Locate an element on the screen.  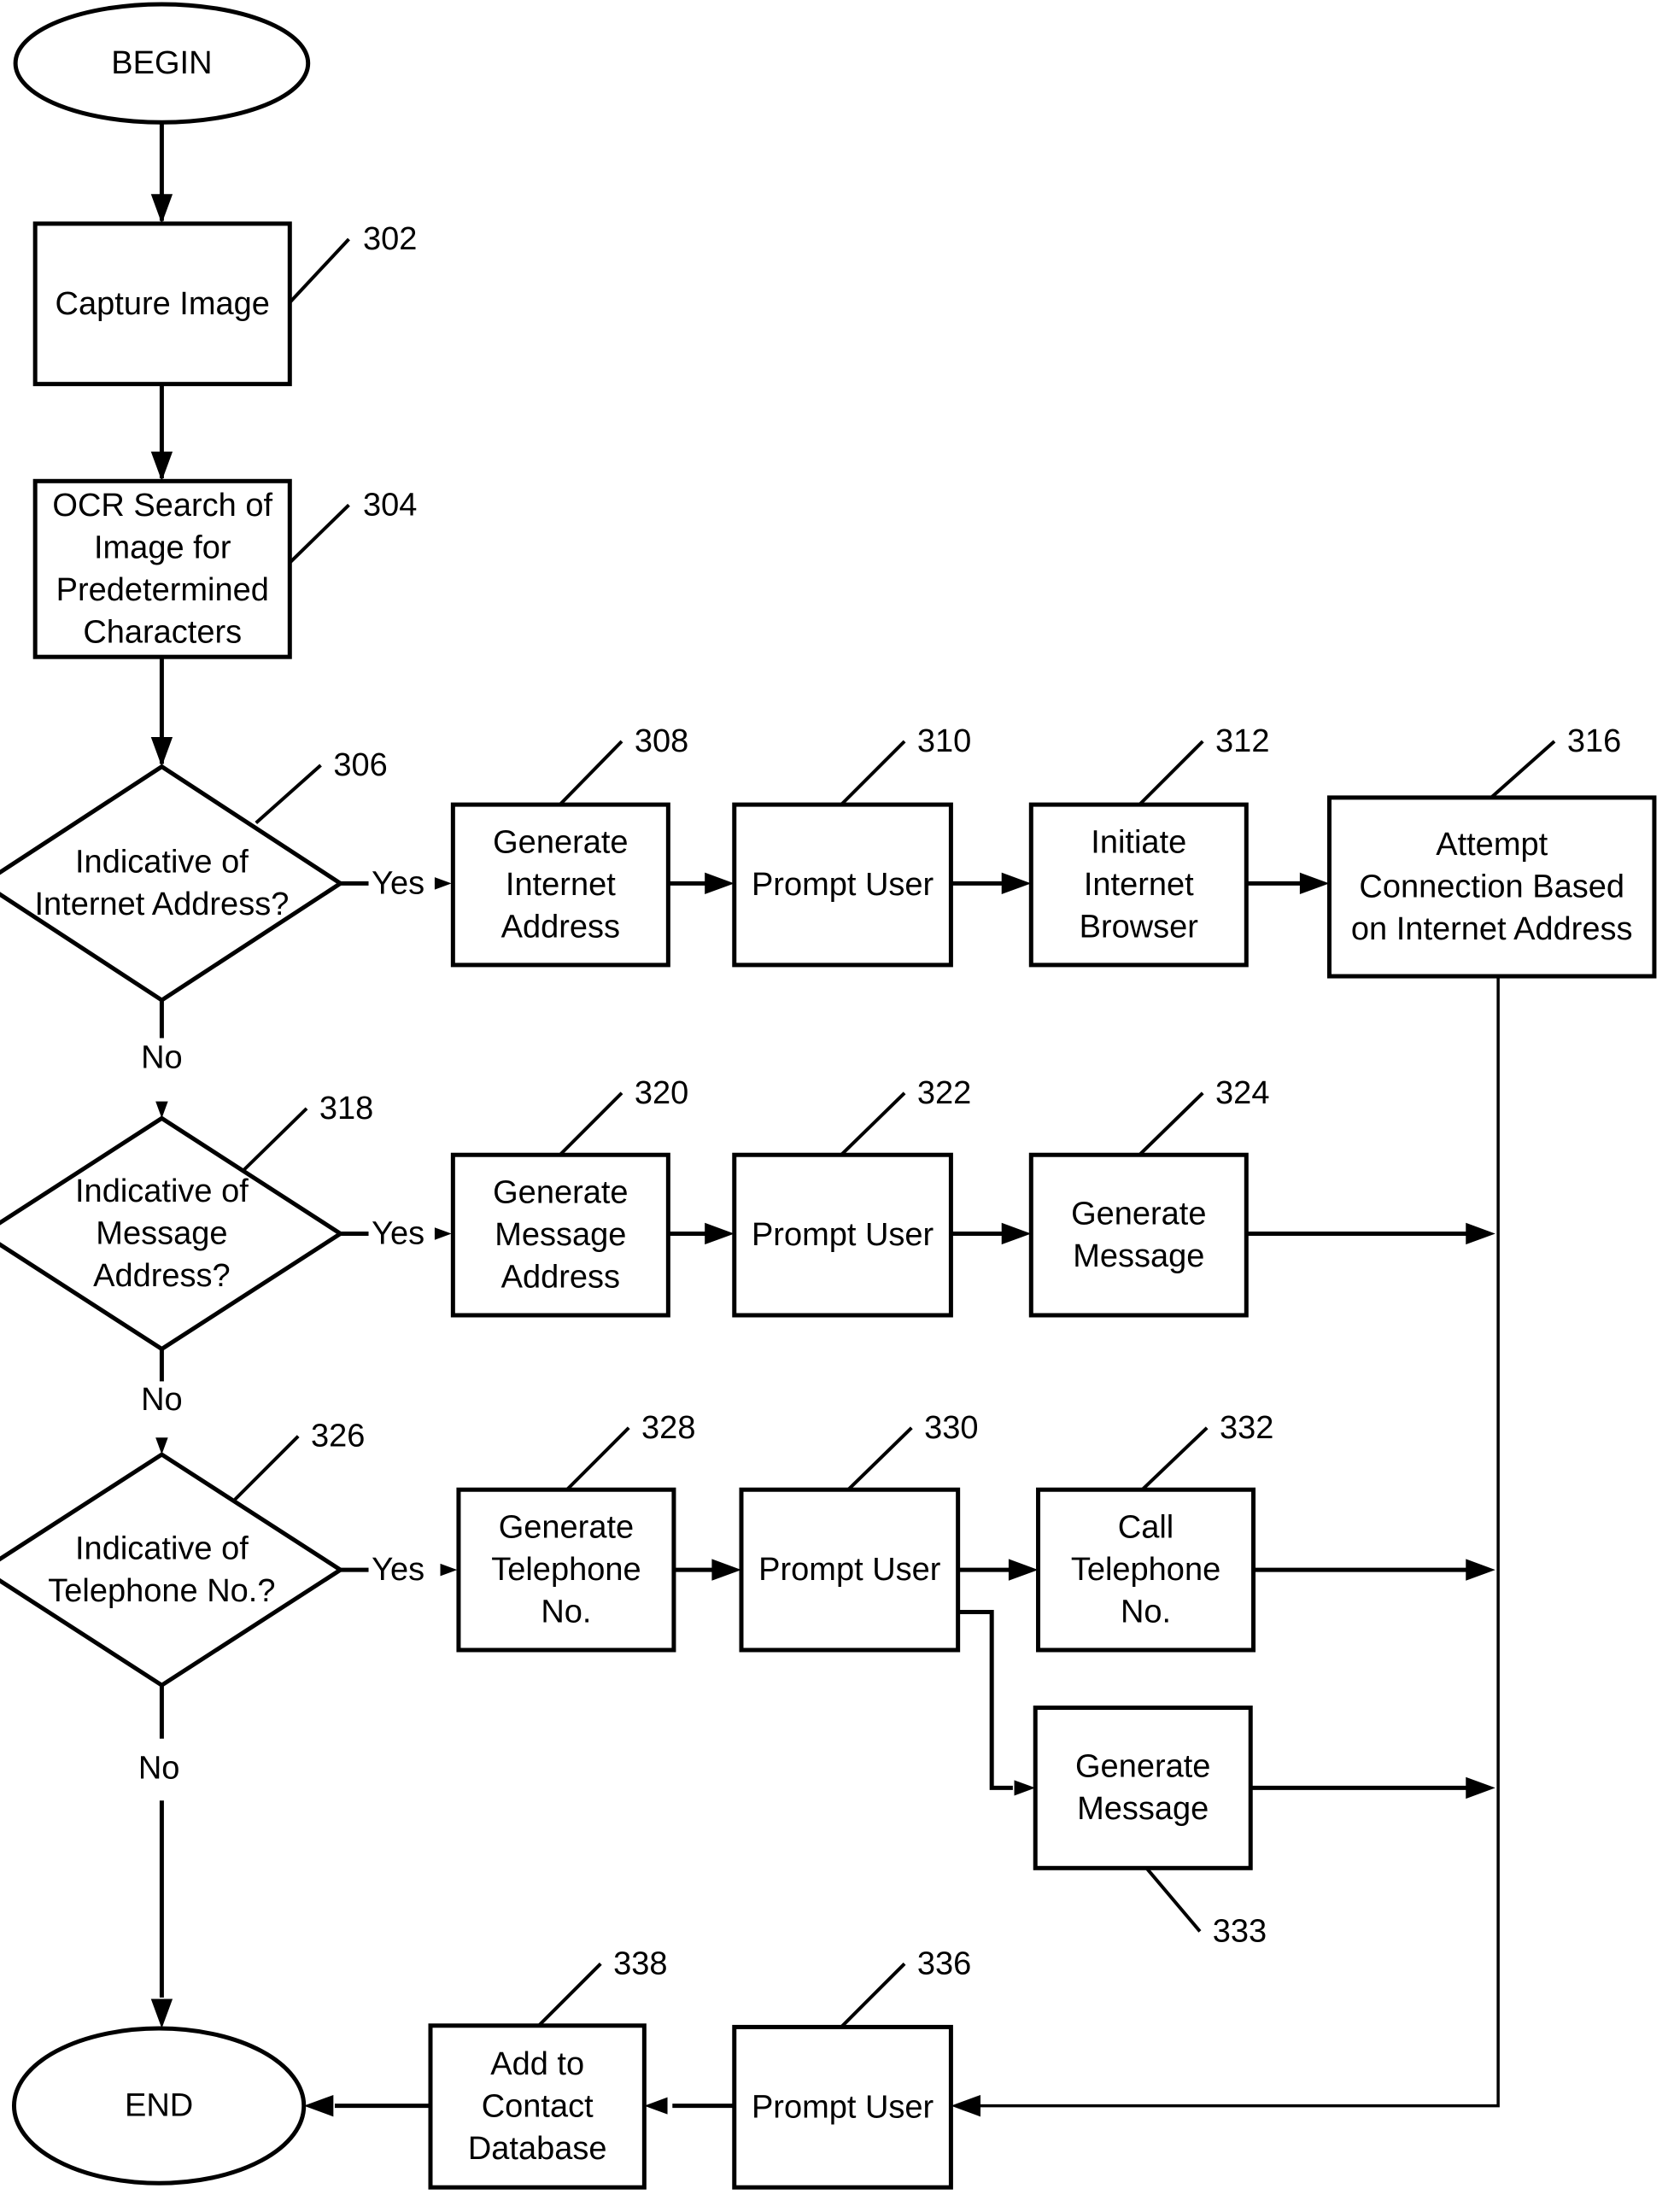
node-label: Internet is located at coordinates (1139, 885).